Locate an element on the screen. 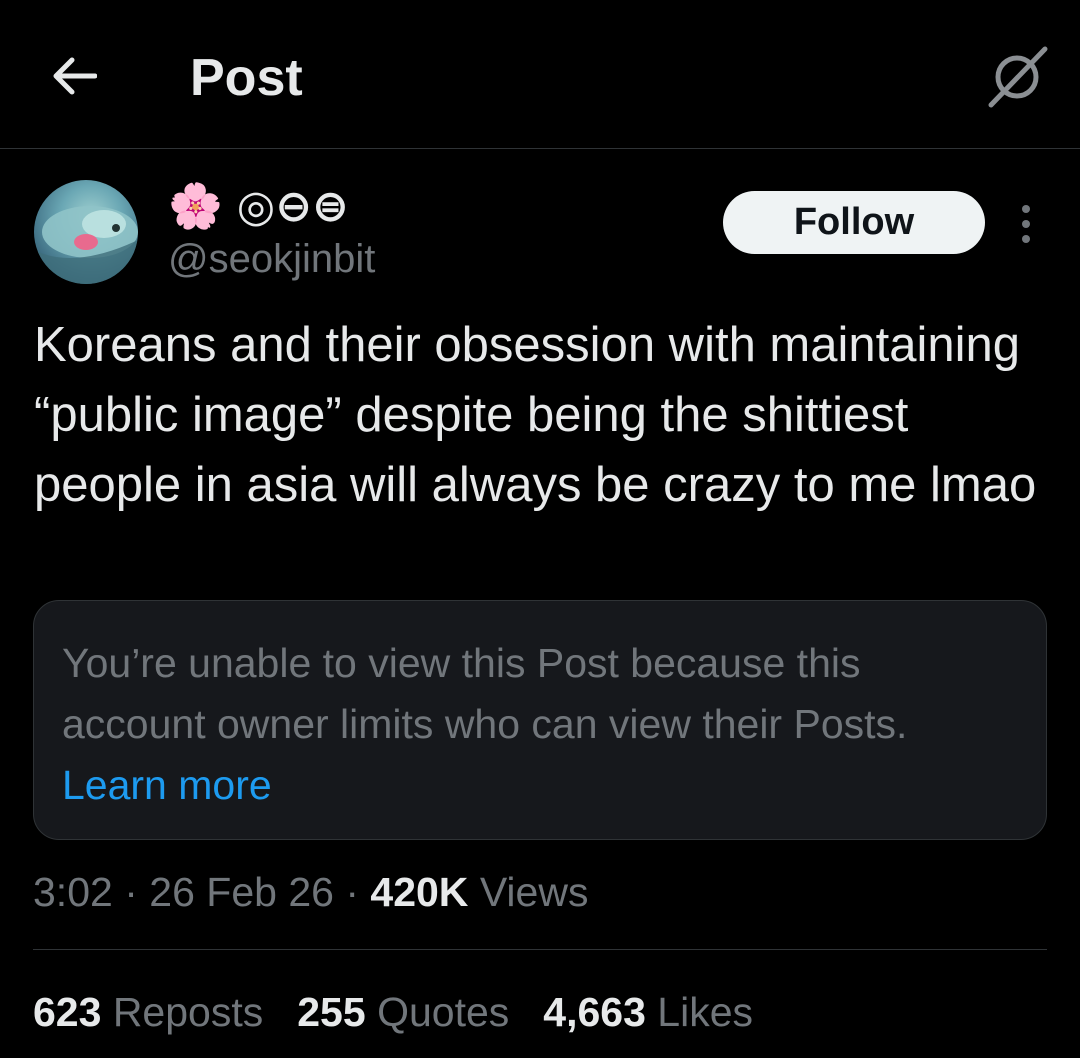 The image size is (1080, 1058). display-name-text: ◎⊖⊜ is located at coordinates (292, 206).